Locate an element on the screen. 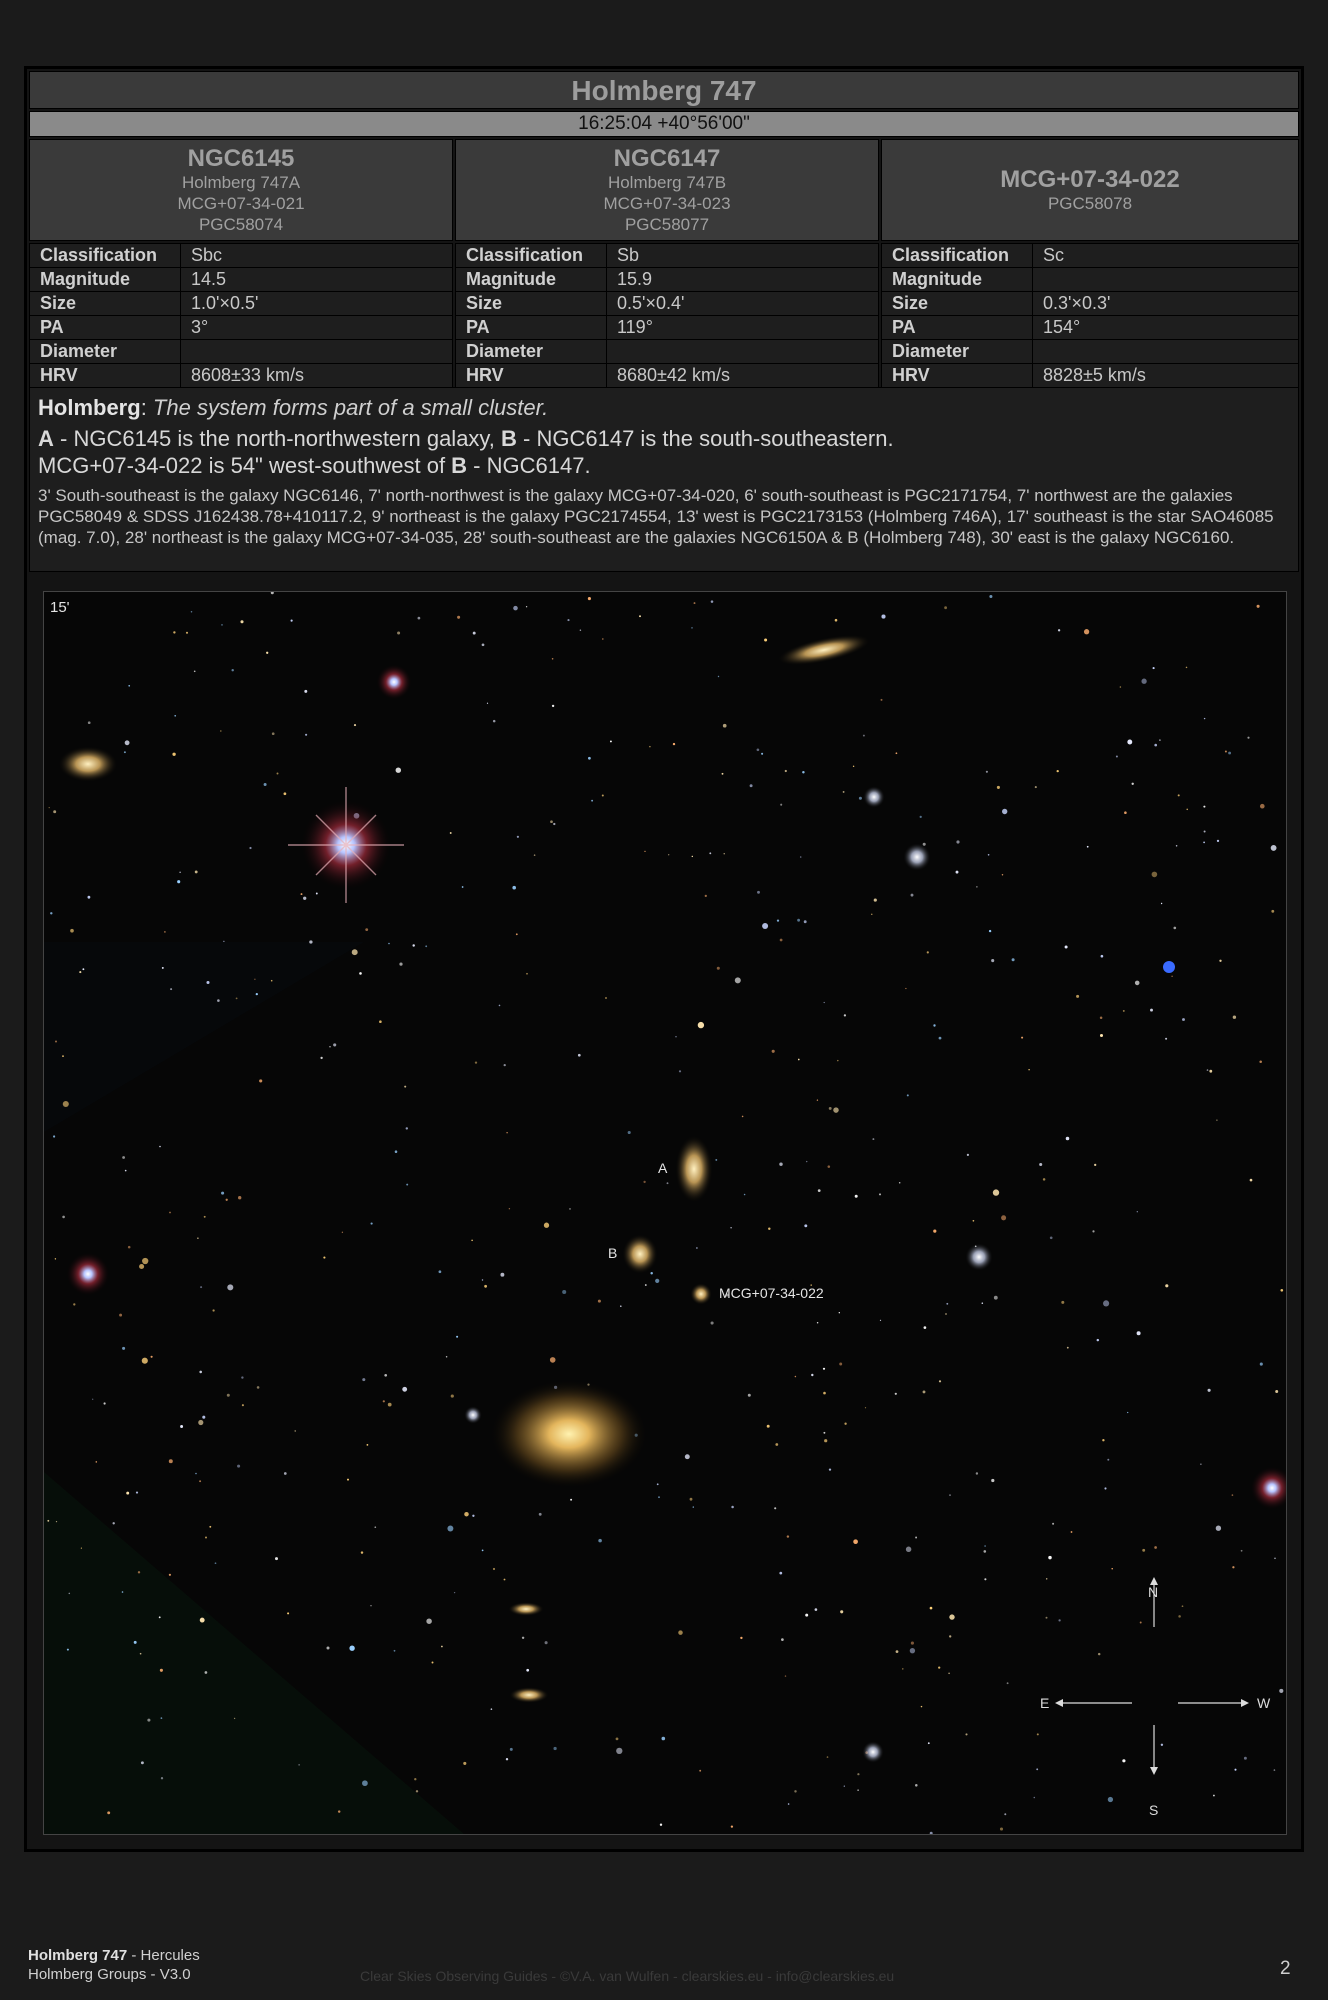 The height and width of the screenshot is (2000, 1328). text-mcg-b: - NGC6147. is located at coordinates (529, 465).